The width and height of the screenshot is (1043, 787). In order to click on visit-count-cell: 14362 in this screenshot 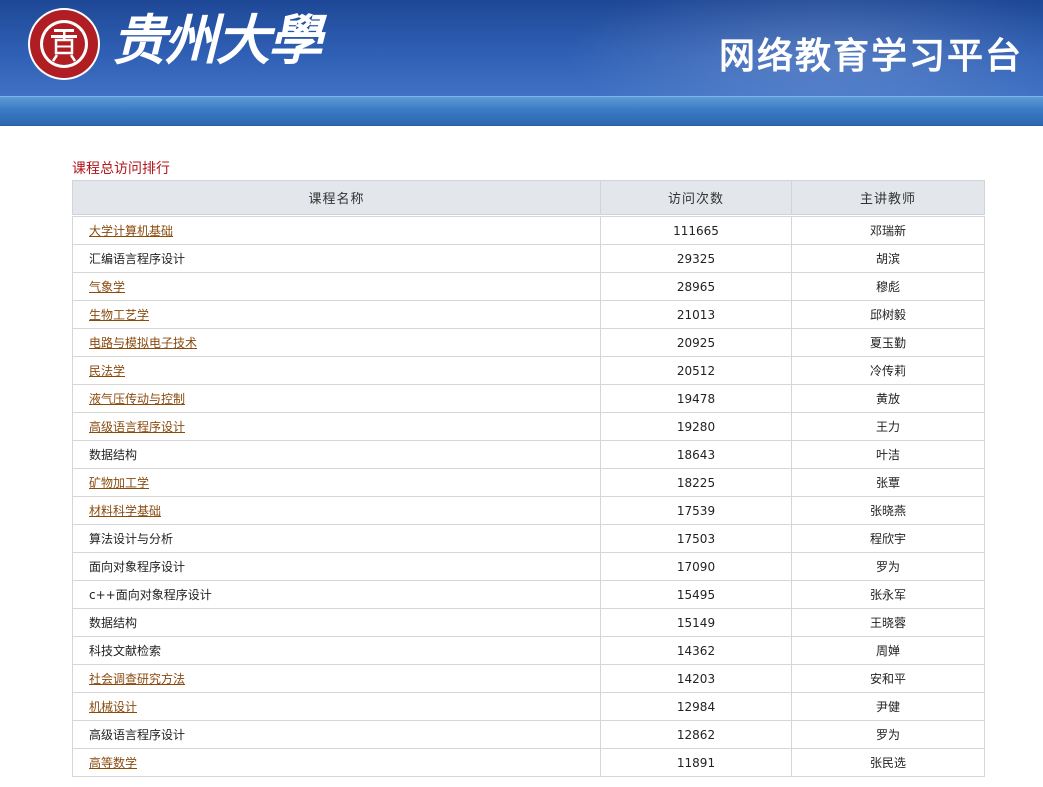, I will do `click(696, 650)`.